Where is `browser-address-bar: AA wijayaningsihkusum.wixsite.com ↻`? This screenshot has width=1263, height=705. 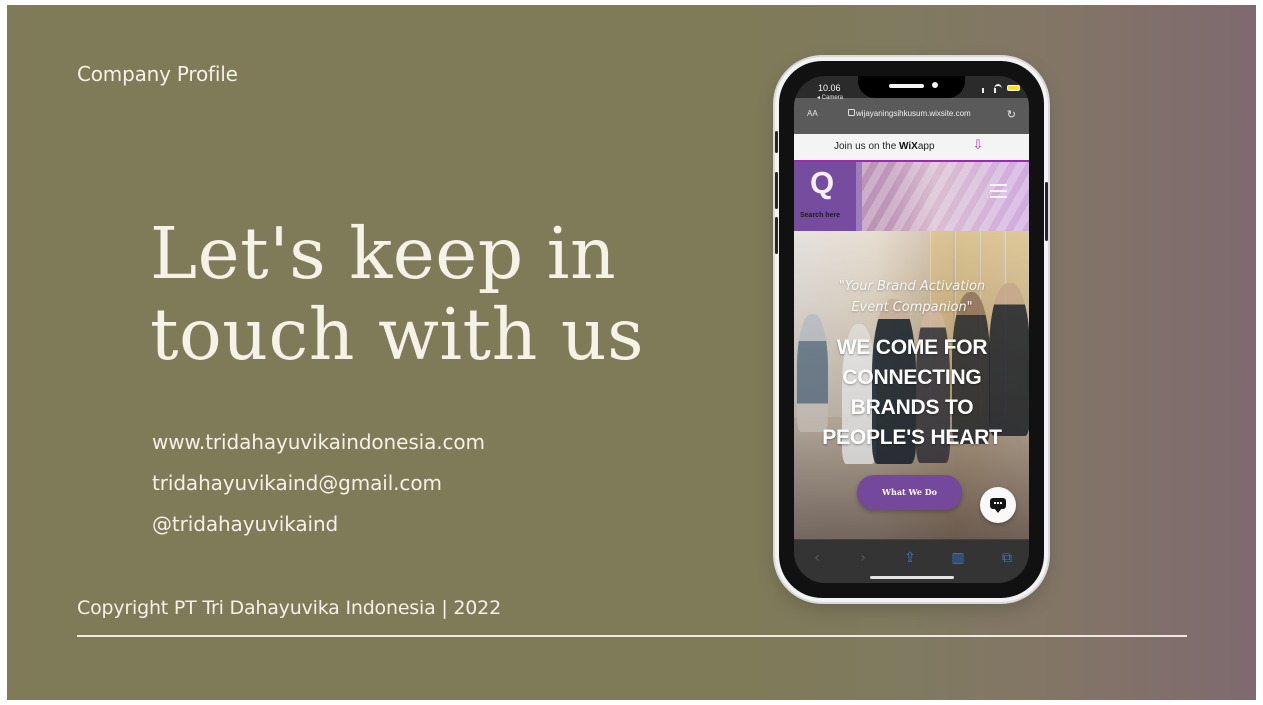
browser-address-bar: AA wijayaningsihkusum.wixsite.com ↻ is located at coordinates (911, 116).